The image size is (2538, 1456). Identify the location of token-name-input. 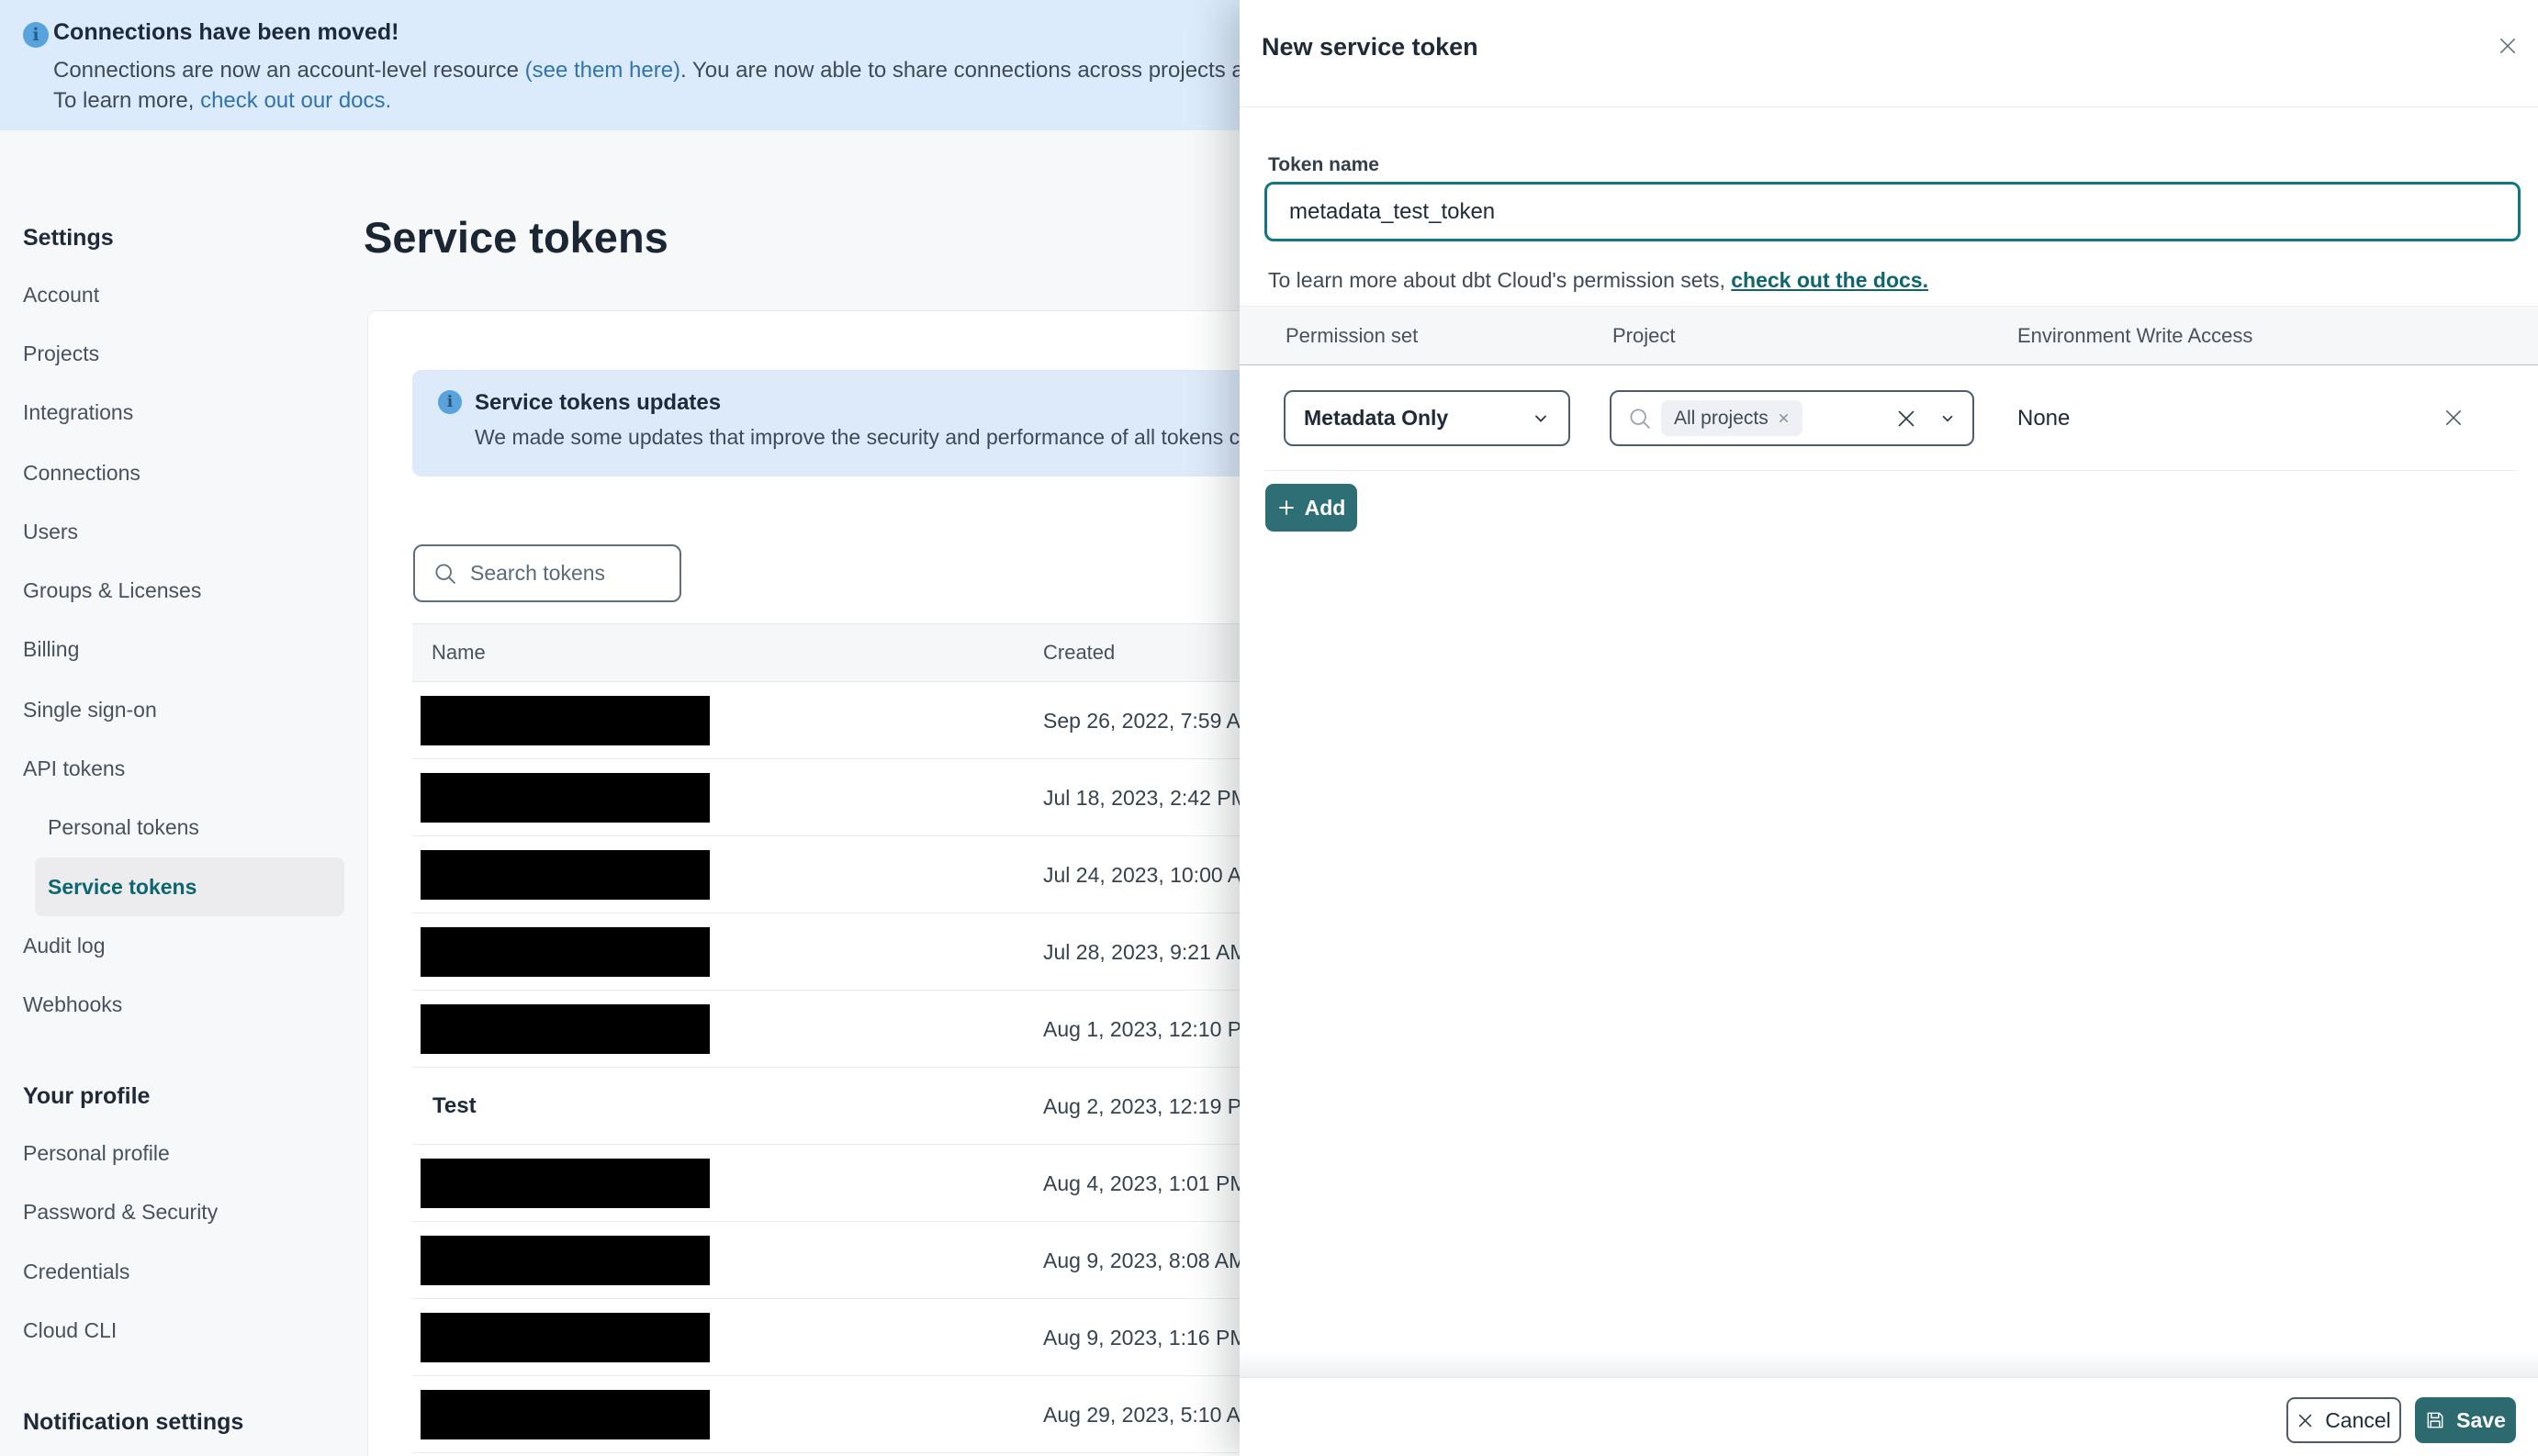
(1893, 211).